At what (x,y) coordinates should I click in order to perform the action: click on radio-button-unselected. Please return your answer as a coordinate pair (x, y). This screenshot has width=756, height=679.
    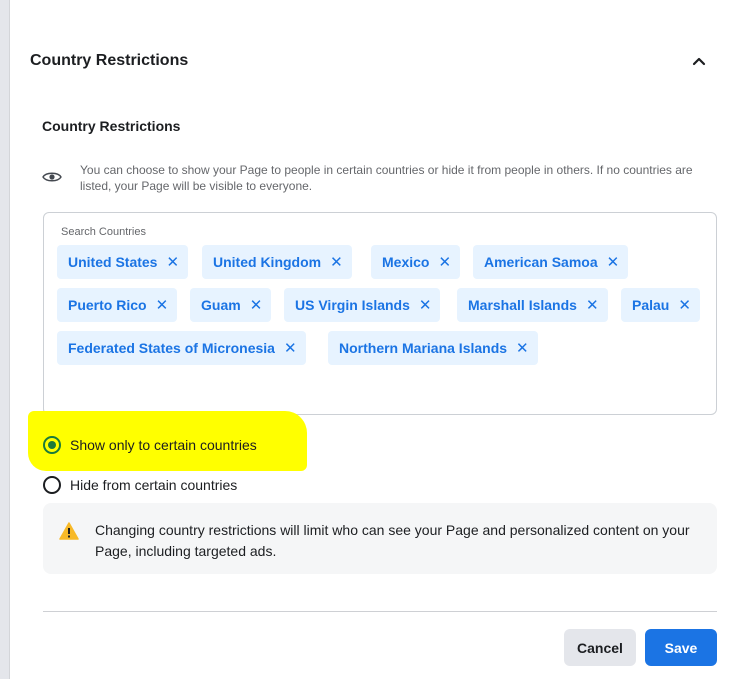
    Looking at the image, I should click on (52, 485).